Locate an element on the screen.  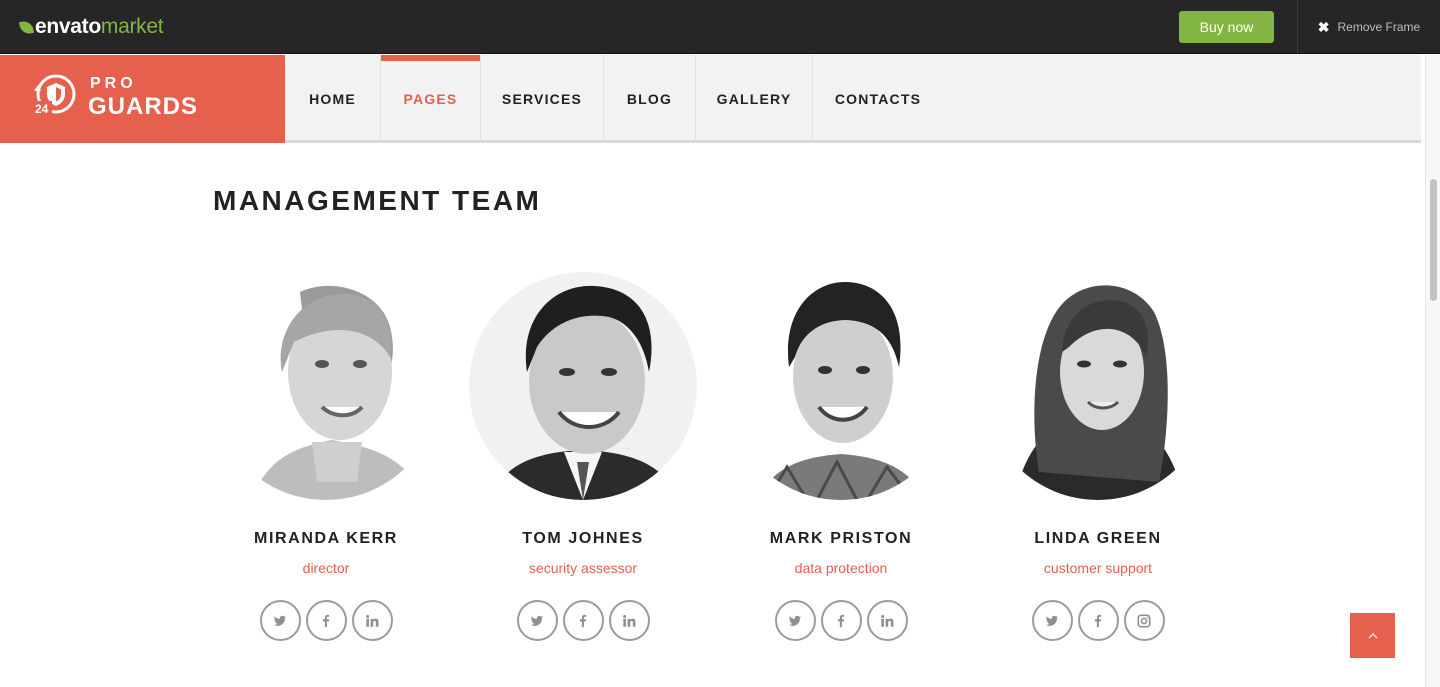
chevron-up-icon is located at coordinates (1372, 635).